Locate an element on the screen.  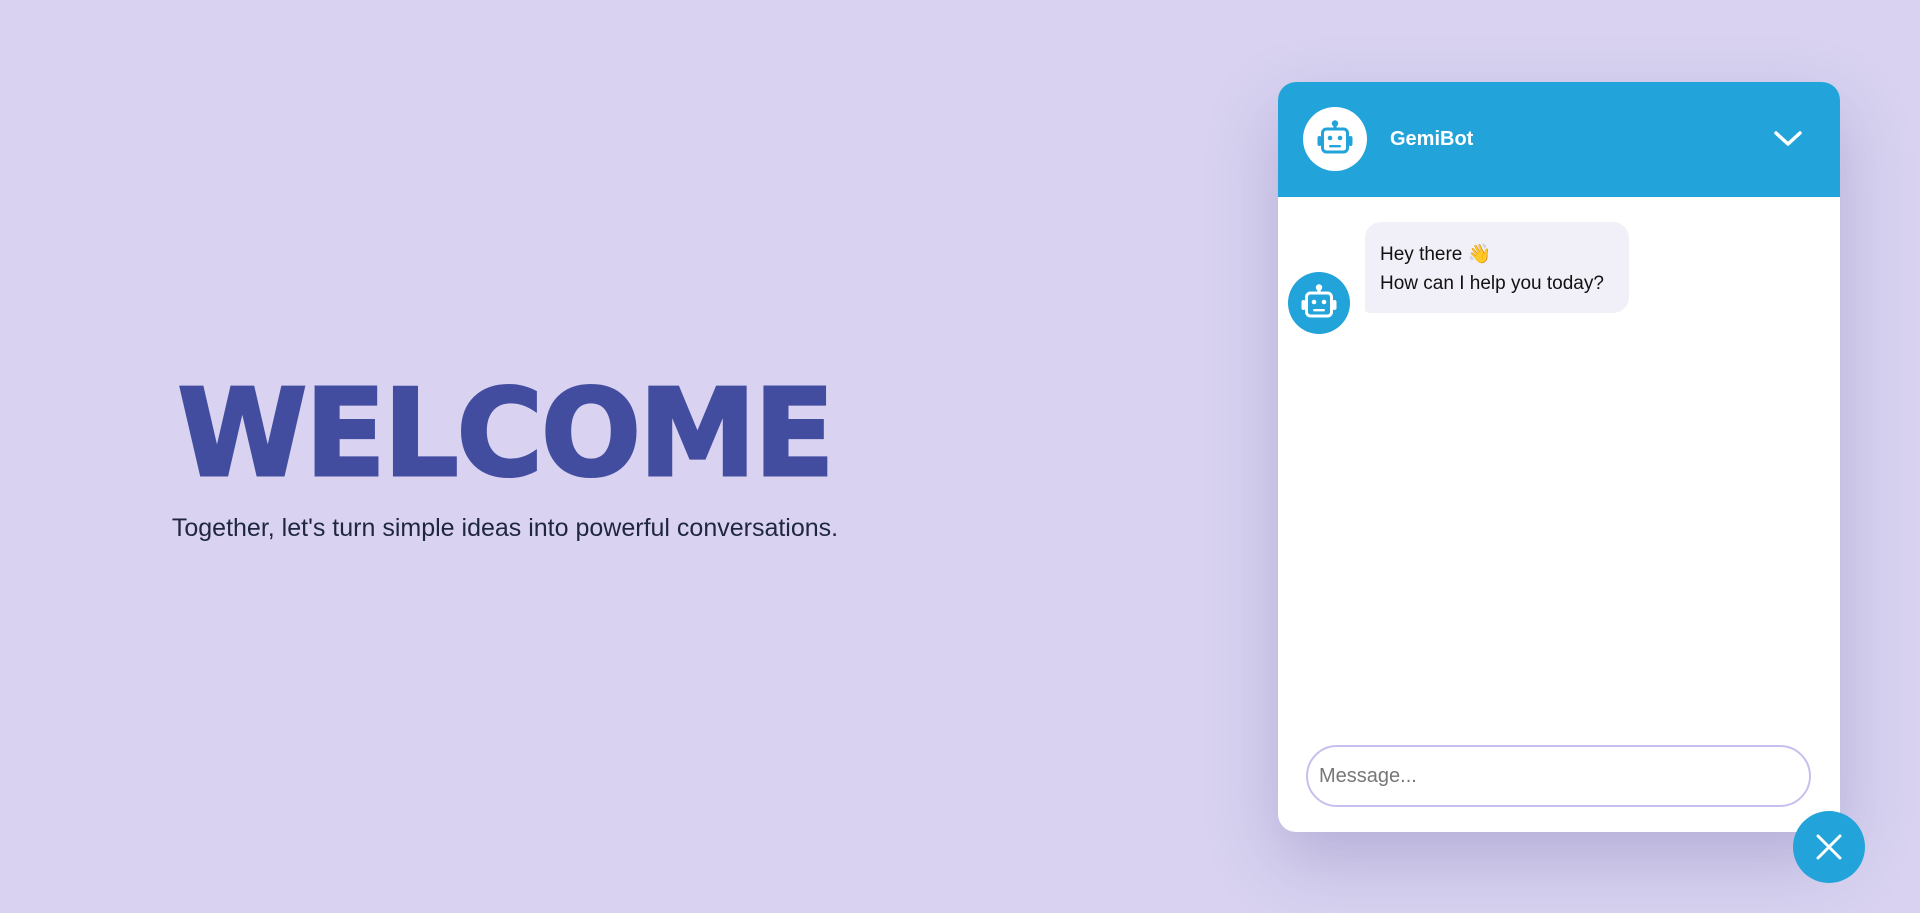
bot-message: Hey there 👋 How can I help you today? is located at coordinates (1458, 278).